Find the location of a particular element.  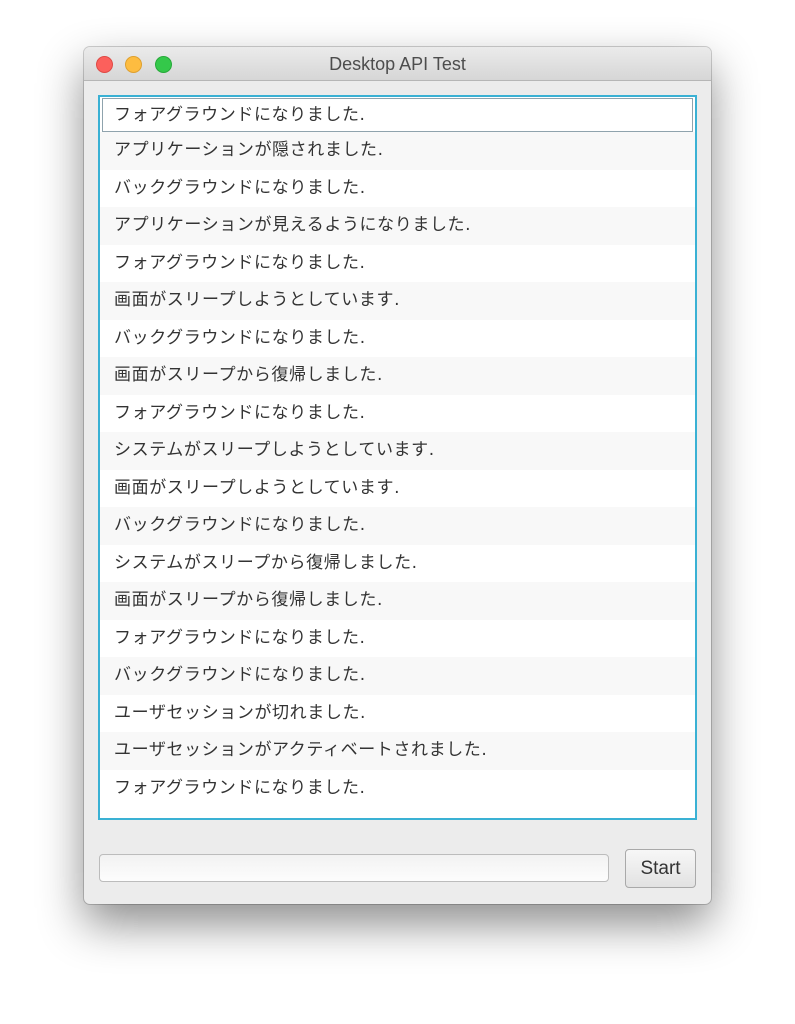

window-title: Desktop API Test is located at coordinates (397, 64).